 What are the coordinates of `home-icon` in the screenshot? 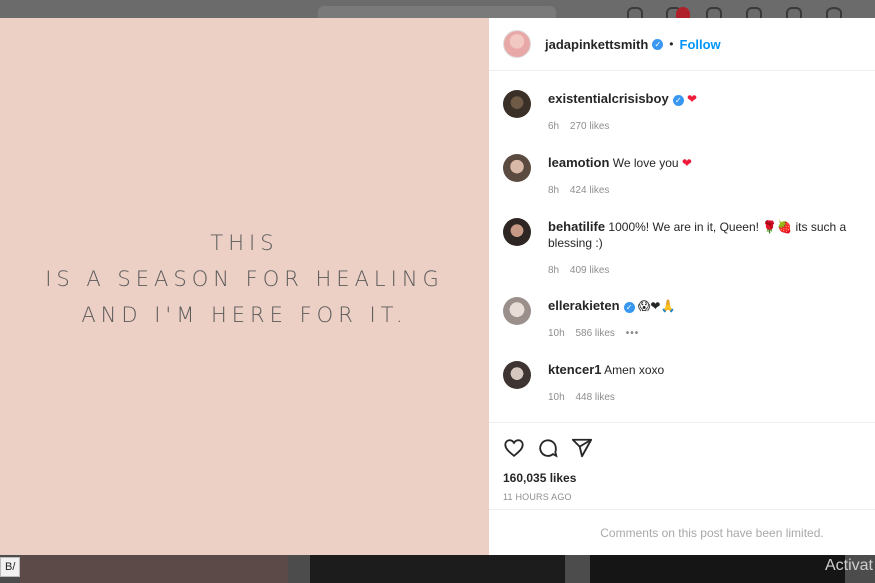 It's located at (635, 12).